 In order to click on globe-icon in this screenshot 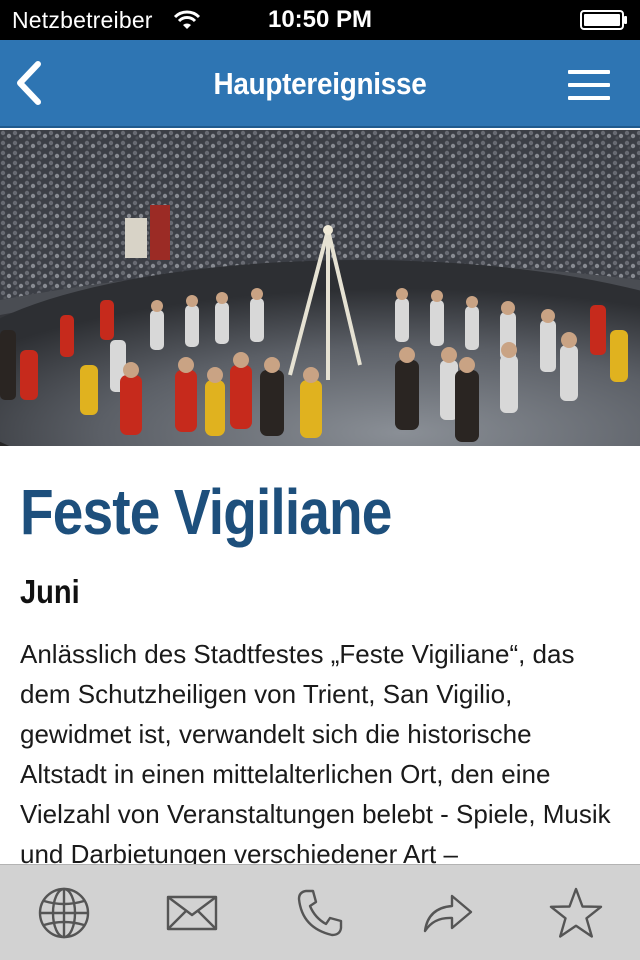, I will do `click(64, 912)`.